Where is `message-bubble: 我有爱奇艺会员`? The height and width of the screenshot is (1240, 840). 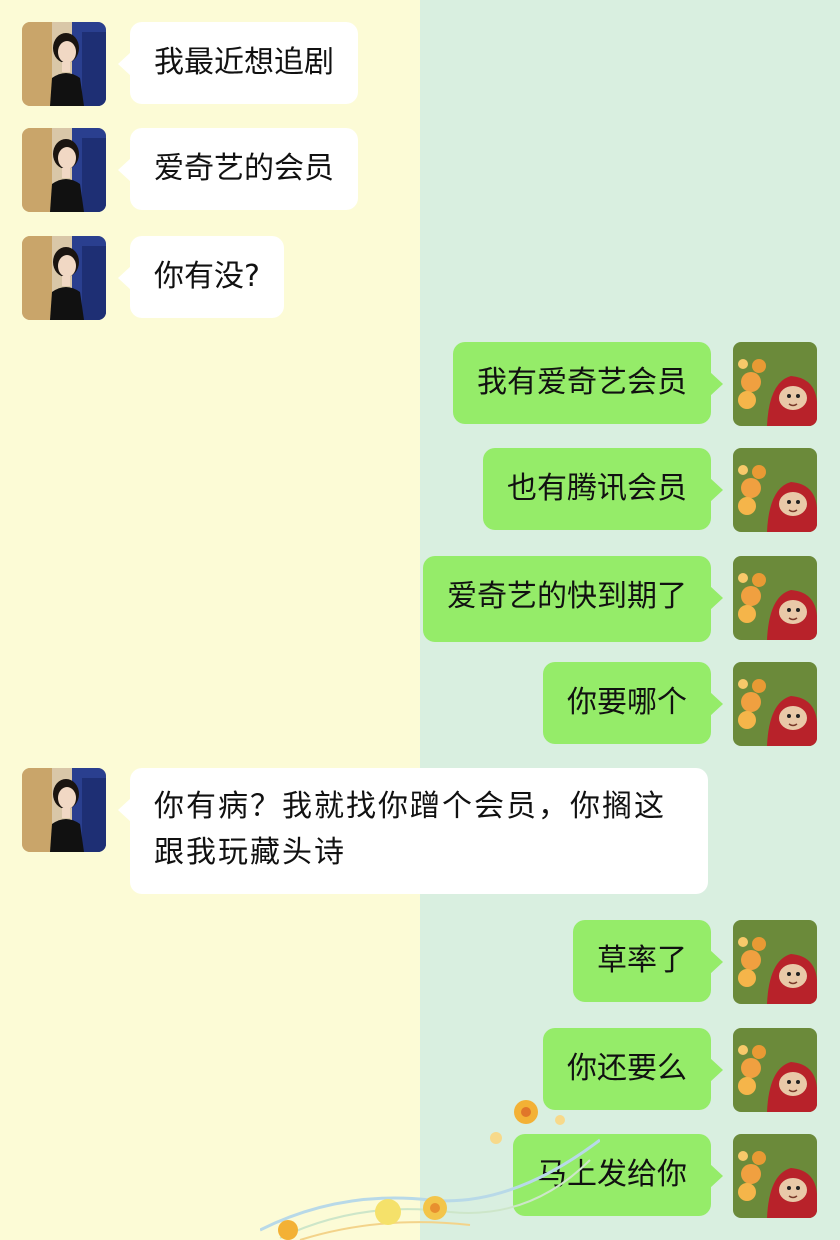 message-bubble: 我有爱奇艺会员 is located at coordinates (588, 383).